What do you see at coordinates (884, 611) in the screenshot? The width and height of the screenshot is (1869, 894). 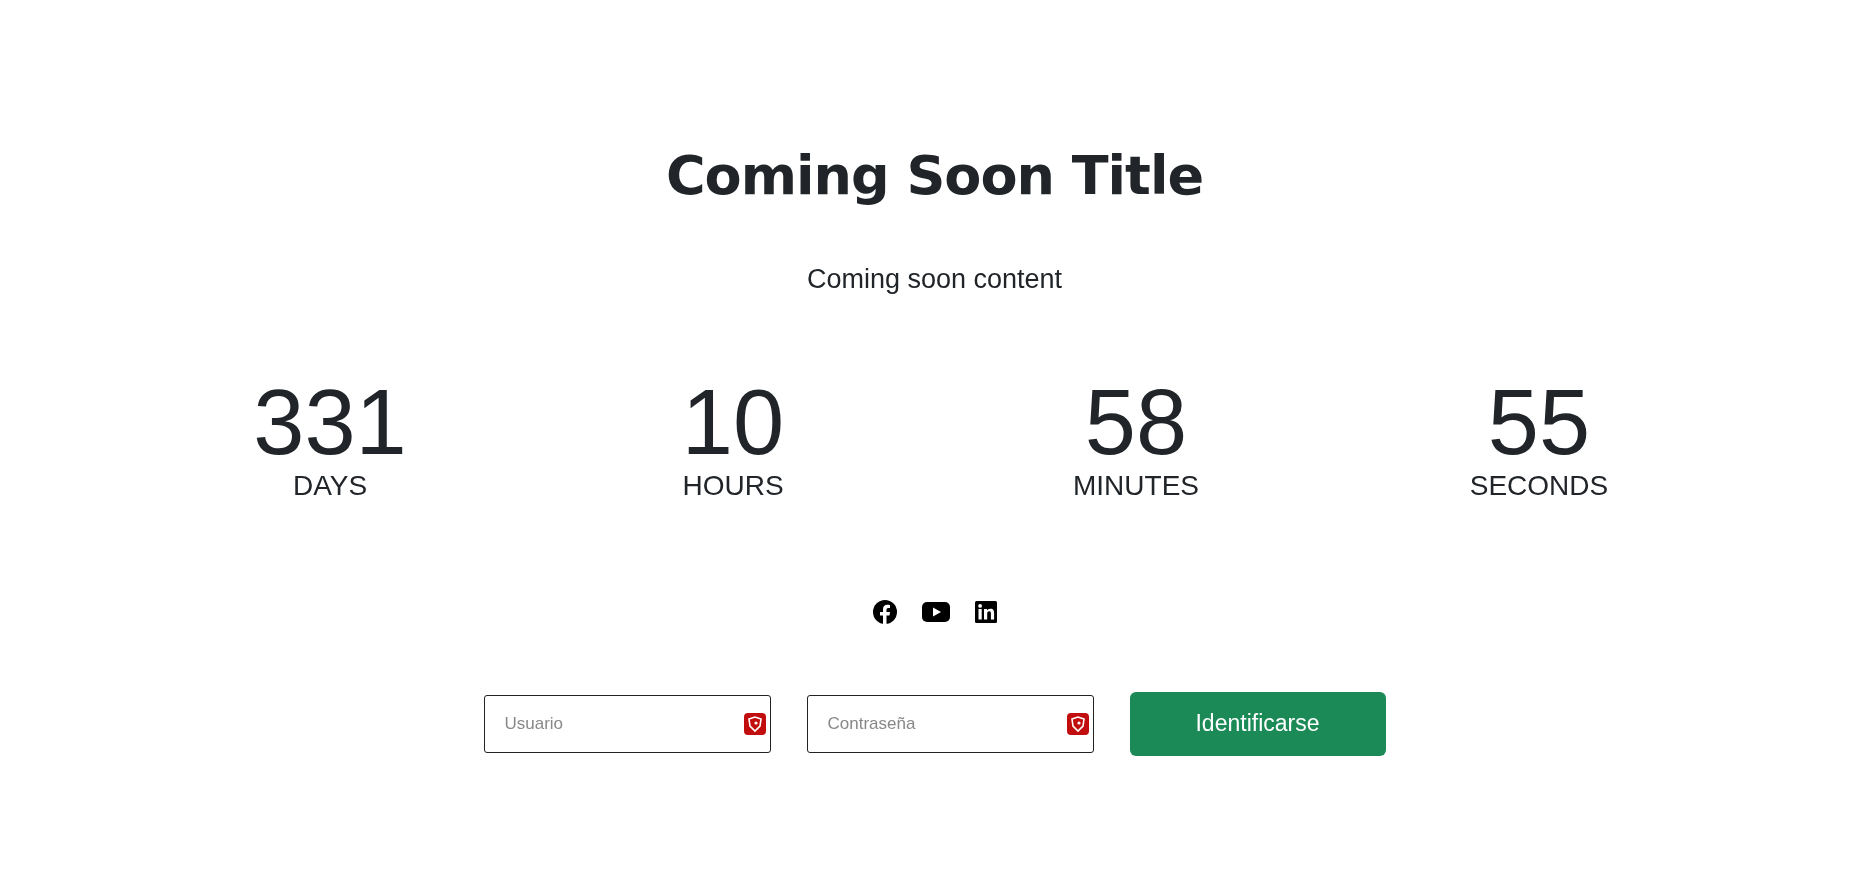 I see `facebook-icon` at bounding box center [884, 611].